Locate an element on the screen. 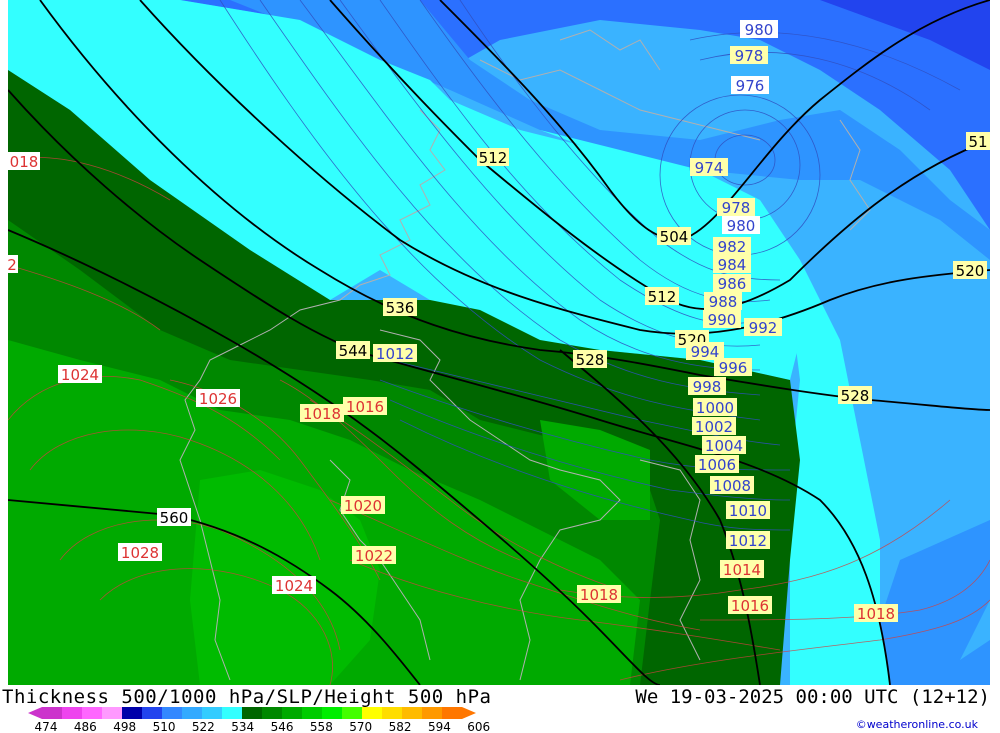 This screenshot has height=733, width=1000. svg-text: 1016 is located at coordinates (750, 606).